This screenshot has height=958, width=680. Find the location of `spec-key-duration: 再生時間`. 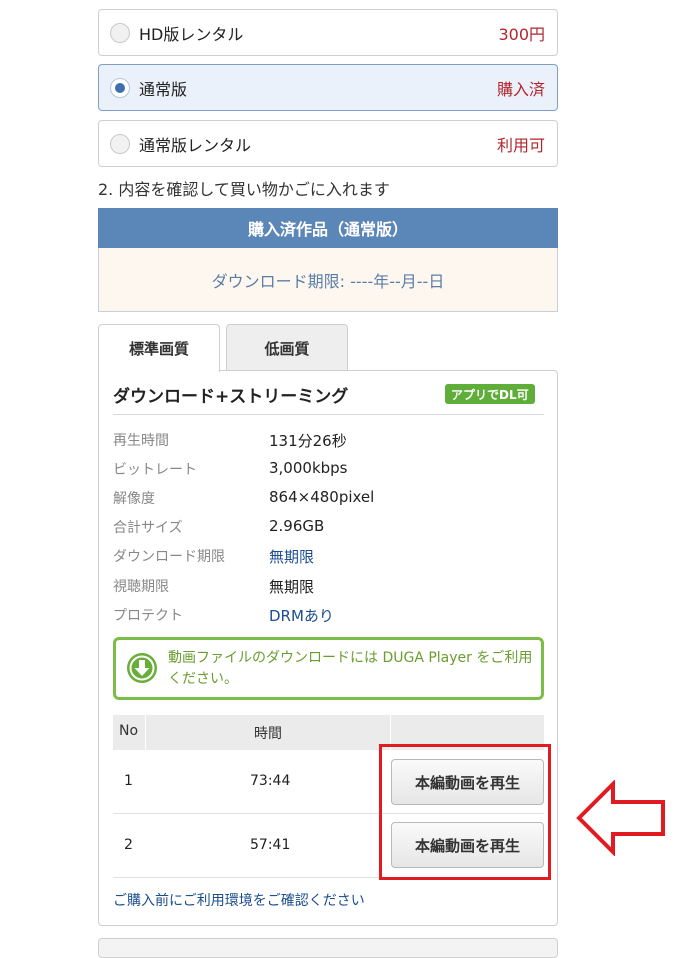

spec-key-duration: 再生時間 is located at coordinates (141, 441).